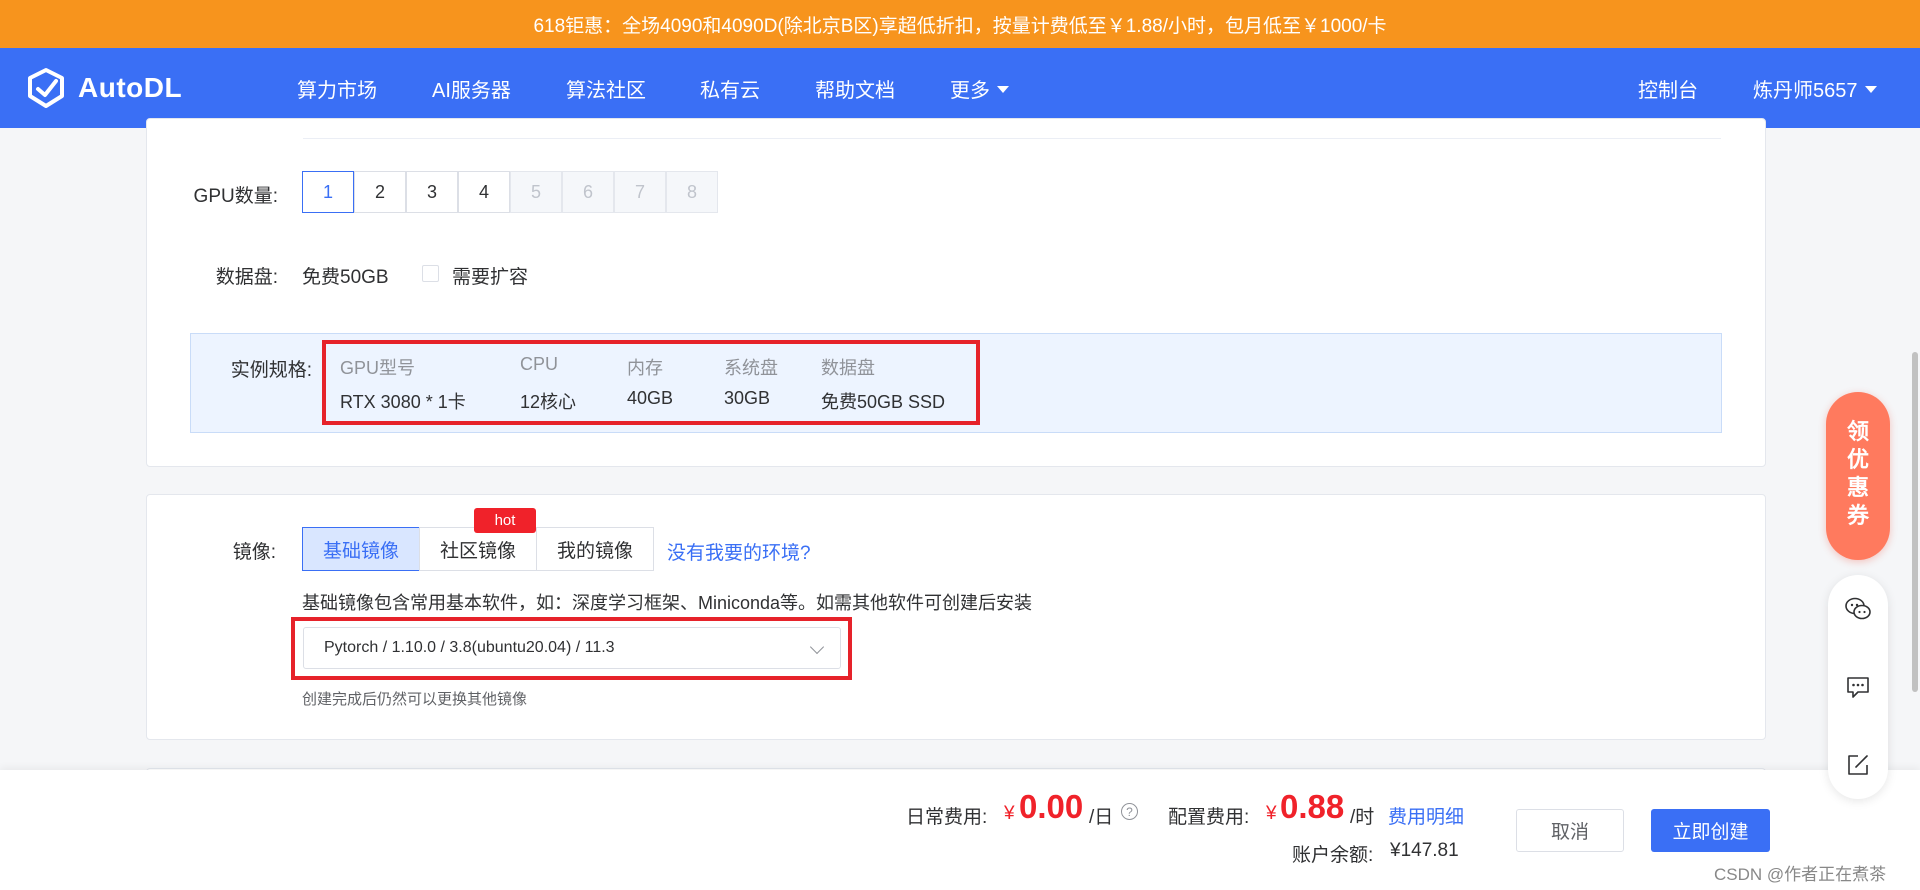  Describe the element at coordinates (471, 88) in the screenshot. I see `nav-item-ai-server: AI服务器` at that location.